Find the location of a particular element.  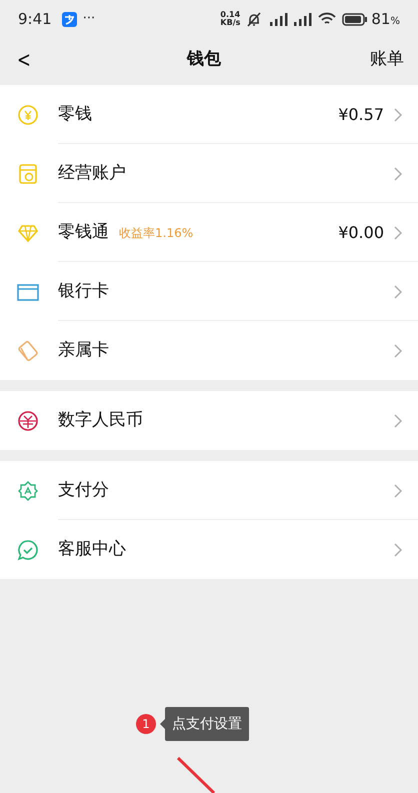

item-amount: ¥0.00 is located at coordinates (361, 233).